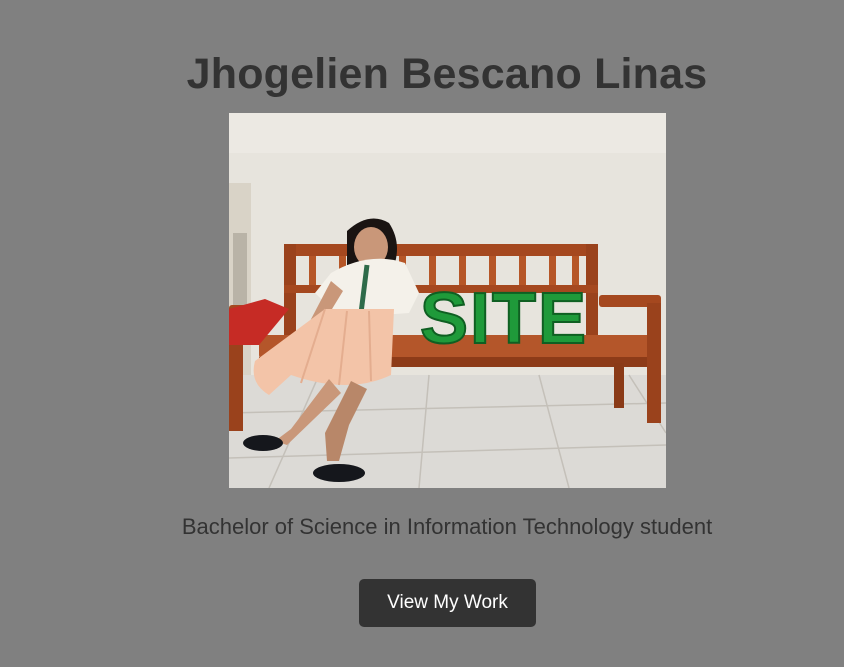 The height and width of the screenshot is (667, 844). Describe the element at coordinates (447, 74) in the screenshot. I see `profile-name: Jhogelien Bescano Linas` at that location.